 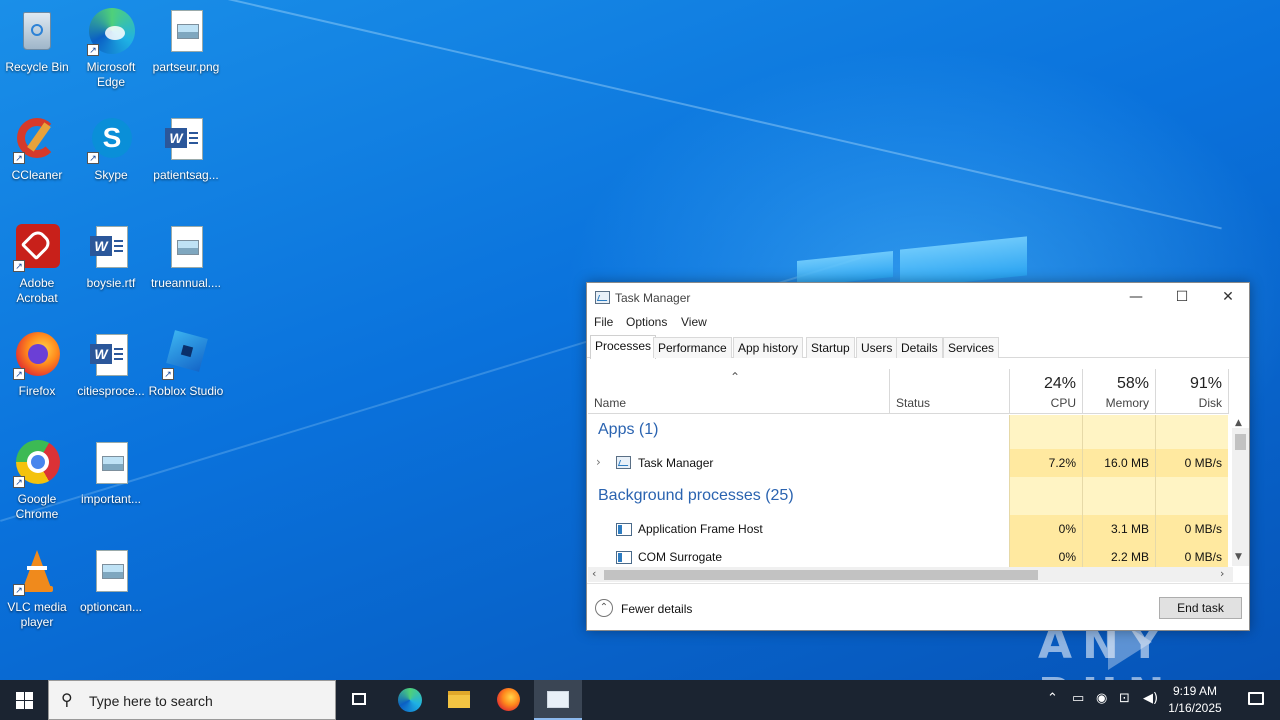 I want to click on vertical-scroll-thumb, so click(x=1240, y=442).